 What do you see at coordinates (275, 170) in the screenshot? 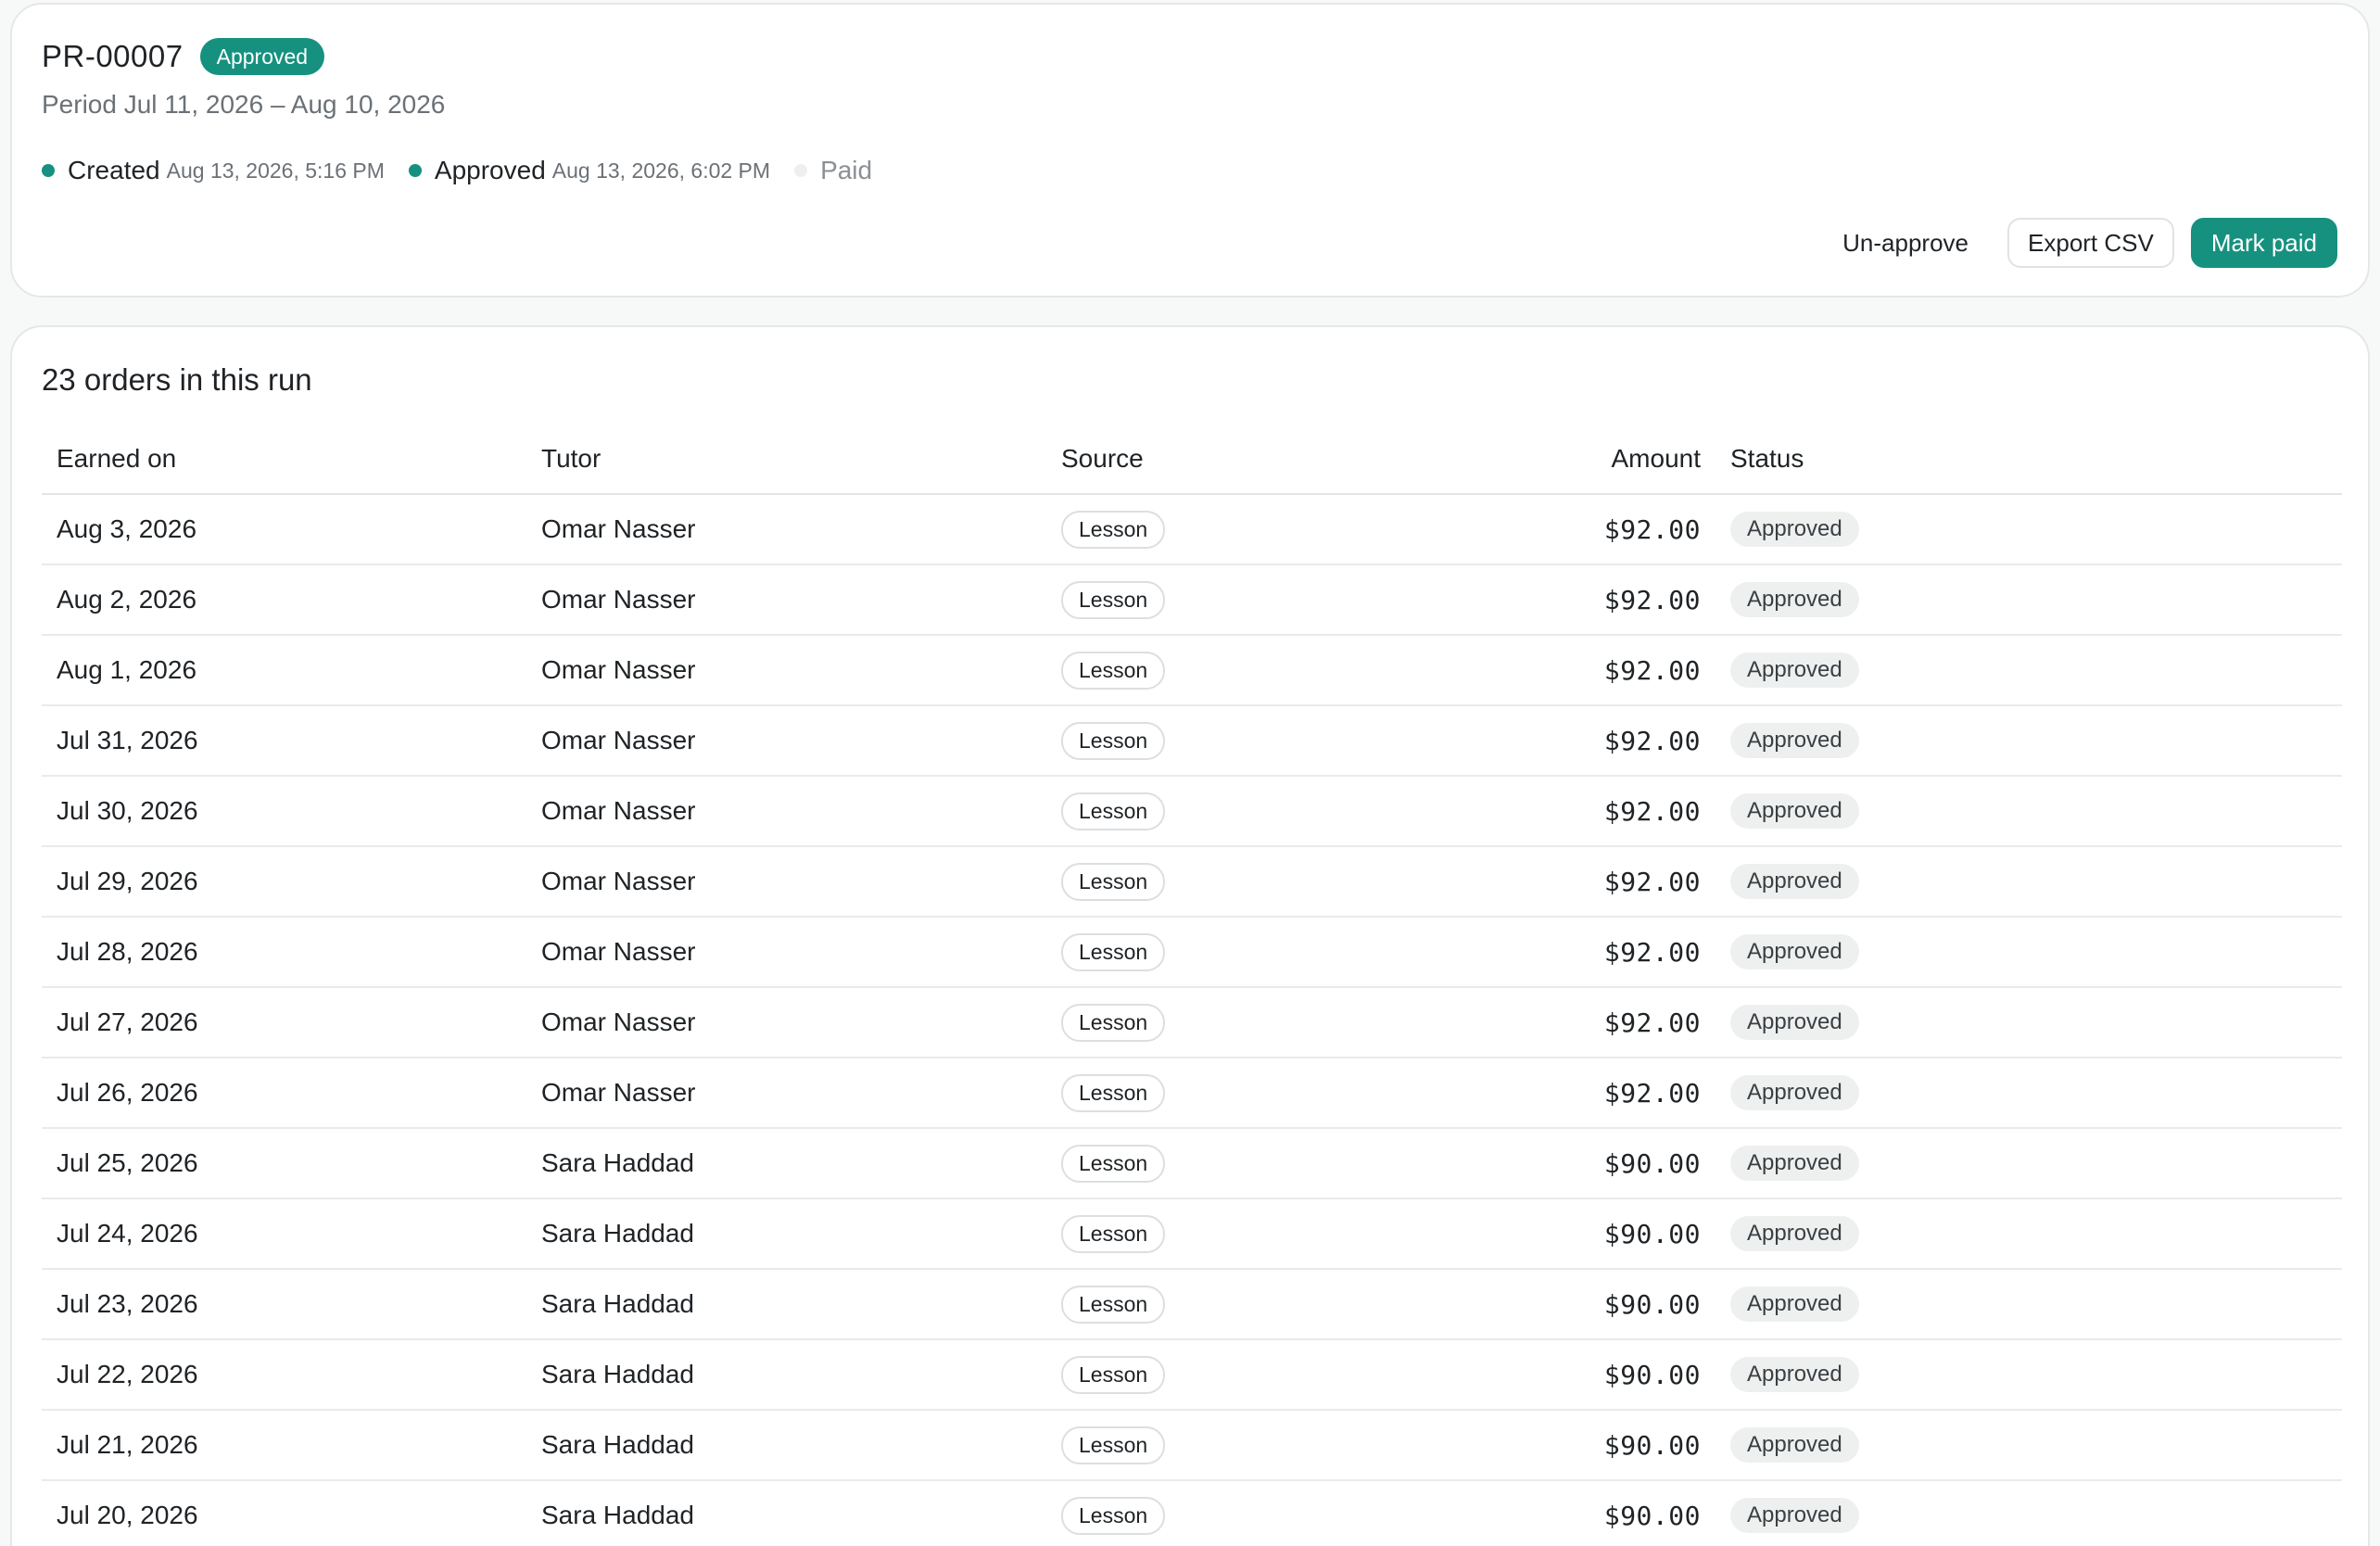
I see `timeline-step-time: Aug 13, 2026, 5:16 PM` at bounding box center [275, 170].